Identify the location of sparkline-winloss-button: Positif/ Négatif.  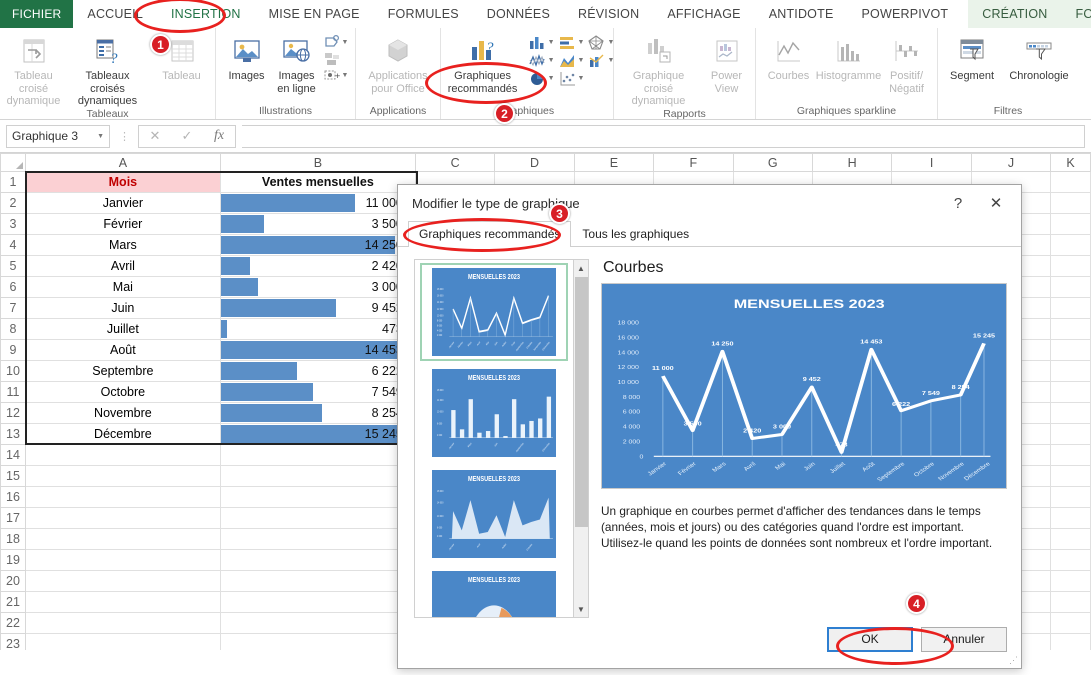
(907, 63).